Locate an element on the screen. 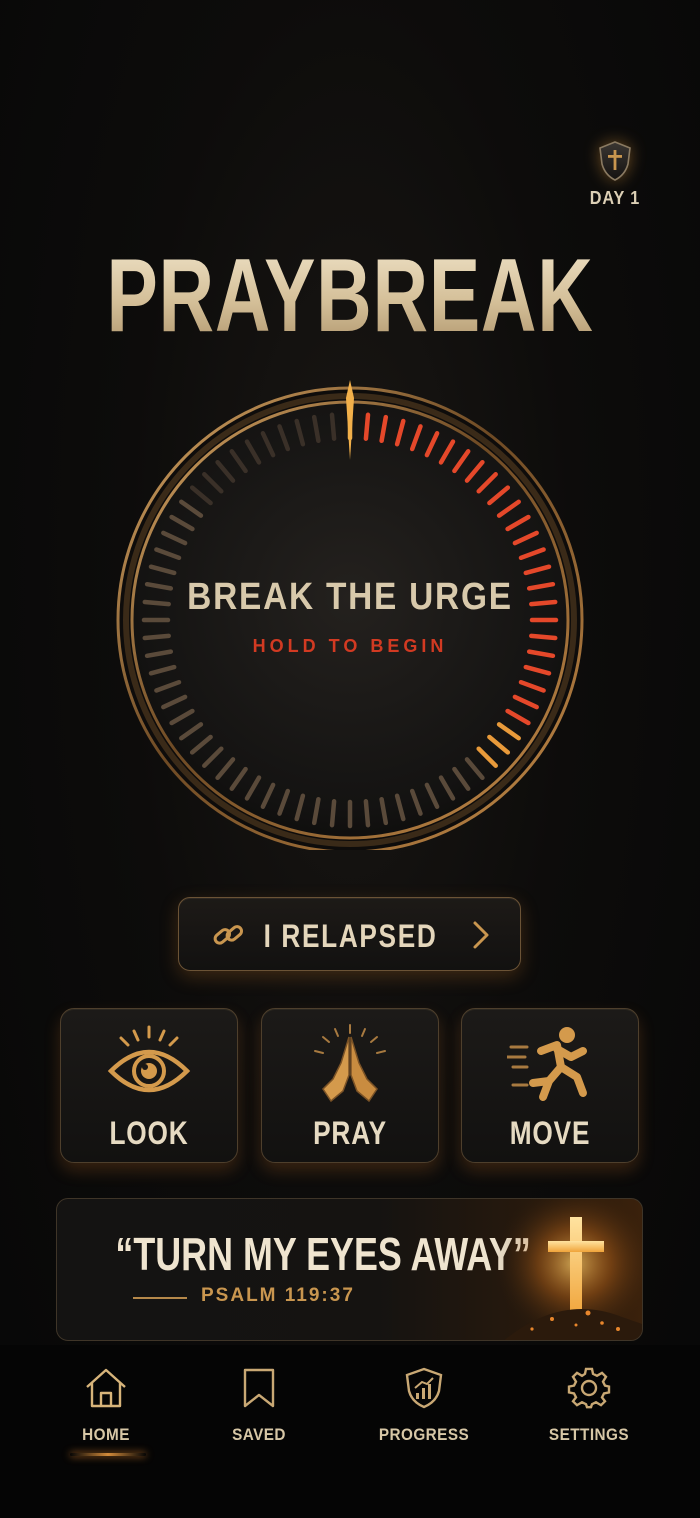 The image size is (700, 1518). verse-quote: “TURN MY EYES AWAY” is located at coordinates (323, 1254).